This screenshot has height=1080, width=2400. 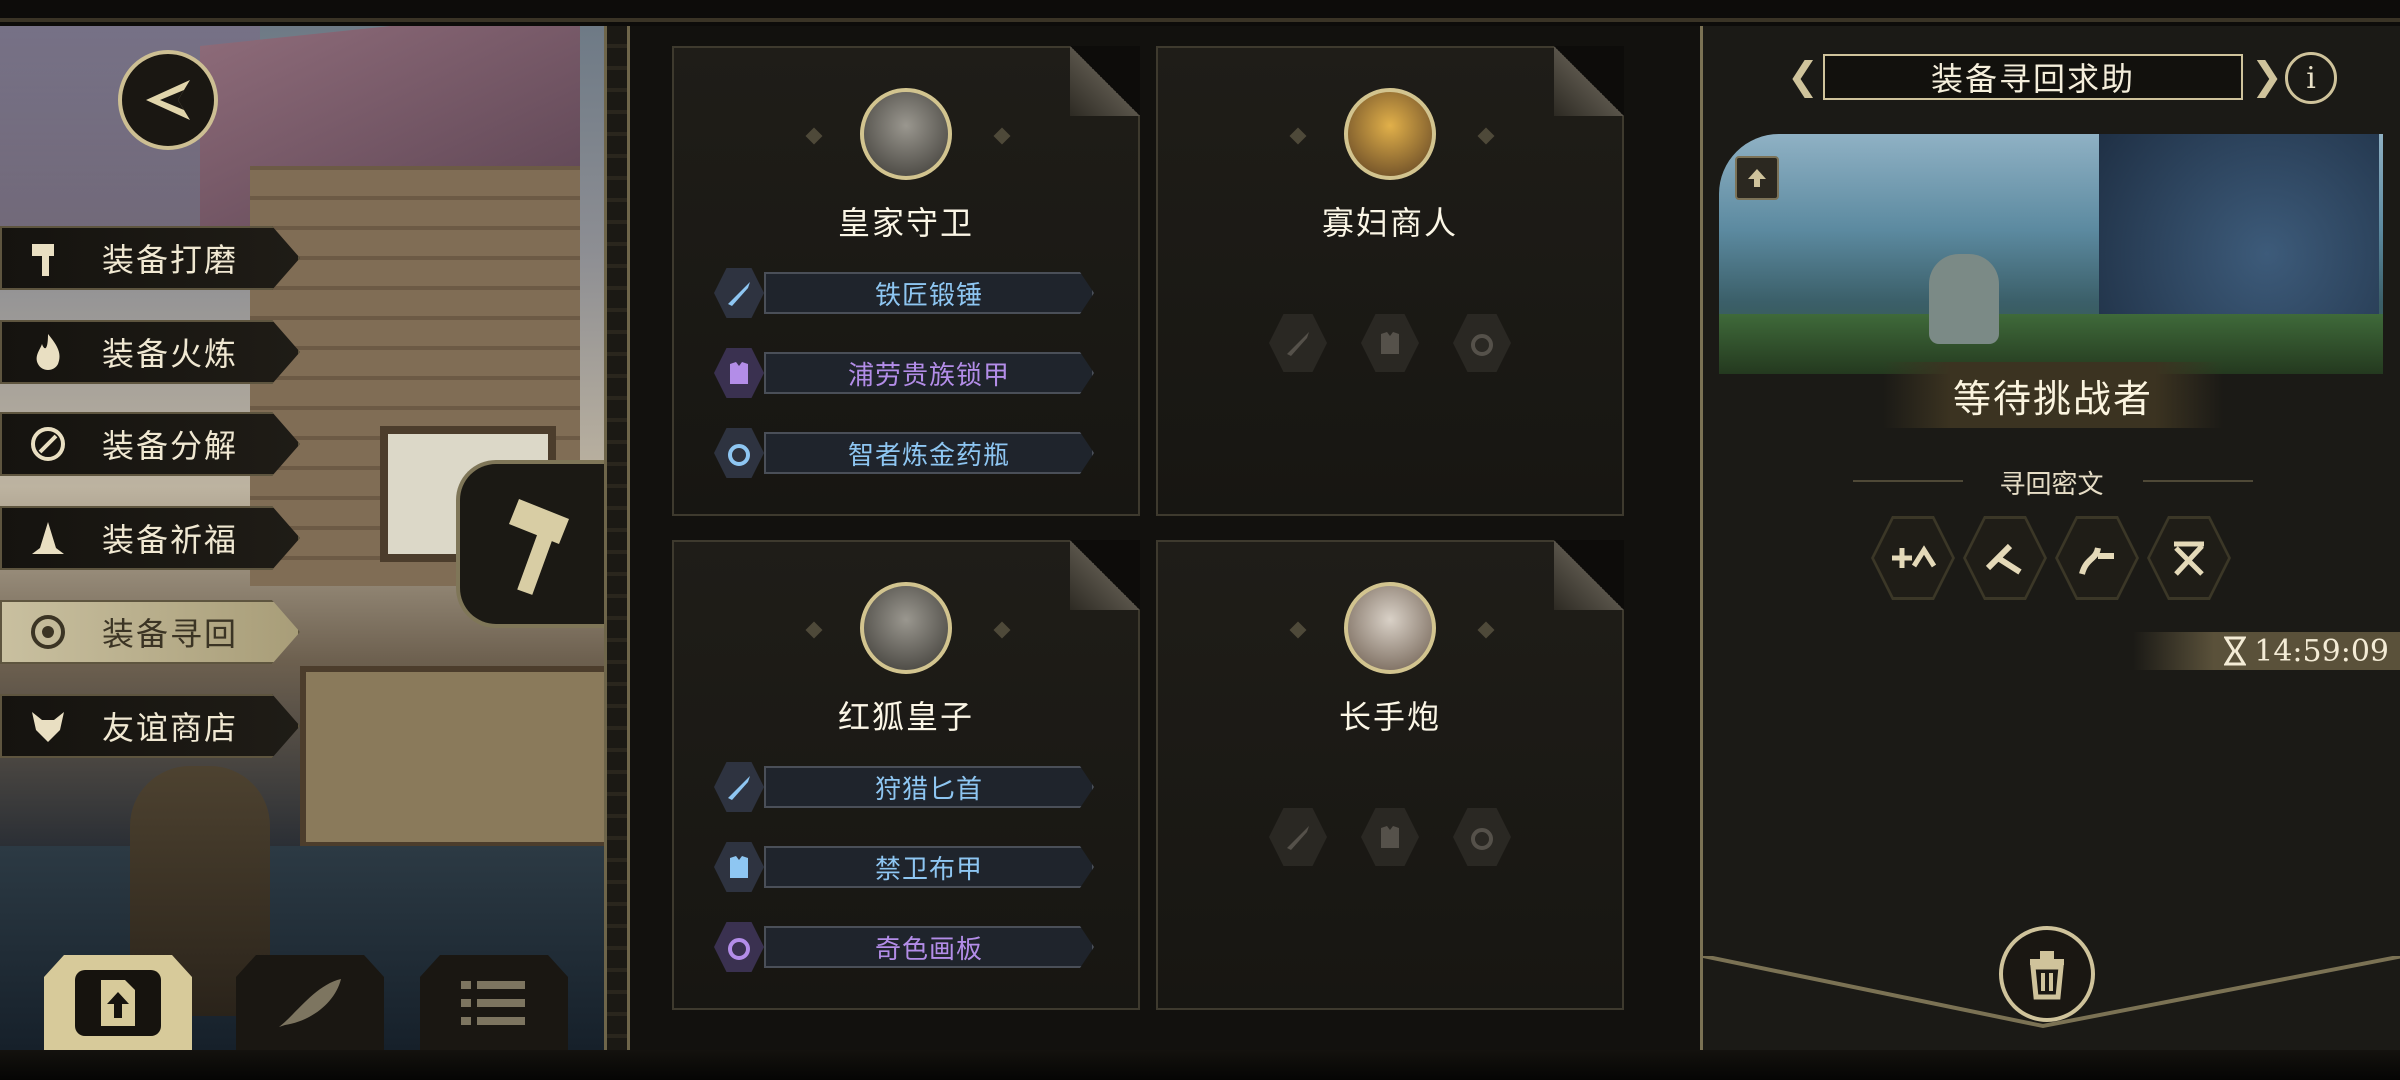 What do you see at coordinates (904, 787) in the screenshot?
I see `equipment-item: 狩猎匕首` at bounding box center [904, 787].